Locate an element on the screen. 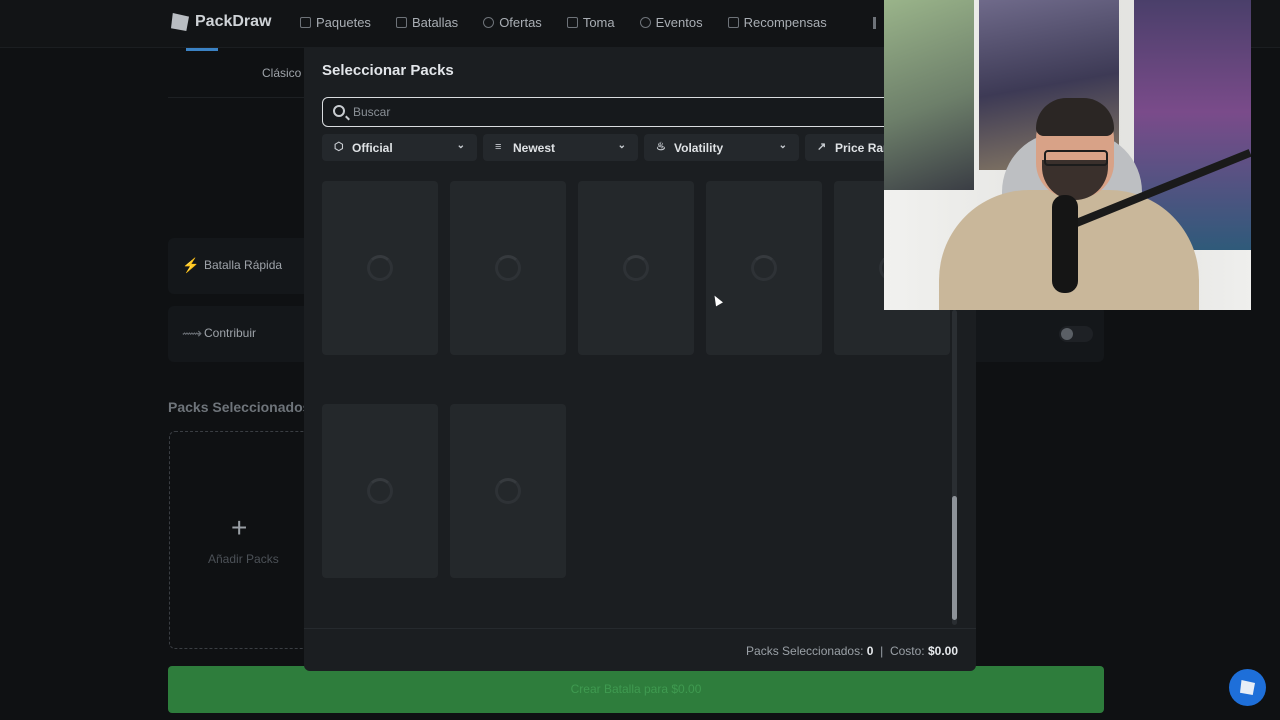  flame-icon: ♨ is located at coordinates (661, 147).